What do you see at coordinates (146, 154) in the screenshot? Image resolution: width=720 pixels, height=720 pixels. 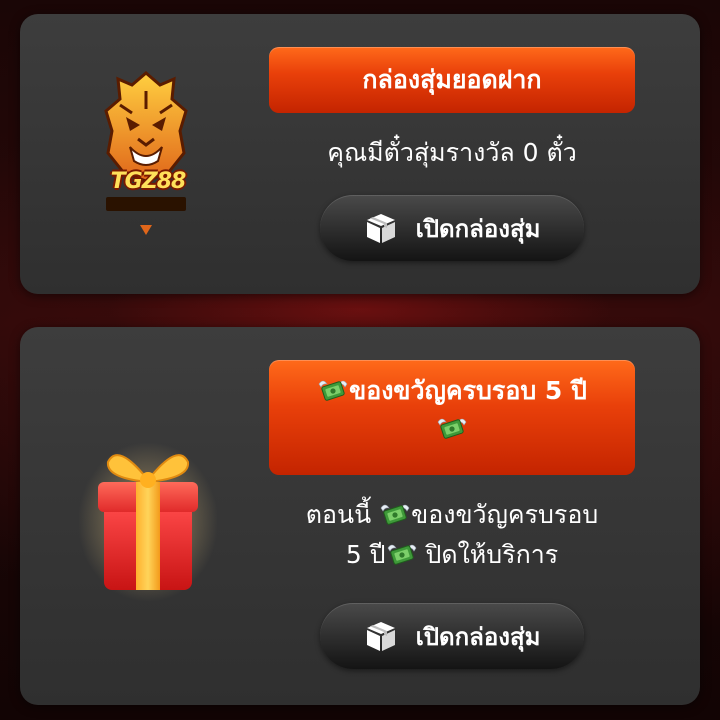 I see `tiger-logo-icon: TGZ88` at bounding box center [146, 154].